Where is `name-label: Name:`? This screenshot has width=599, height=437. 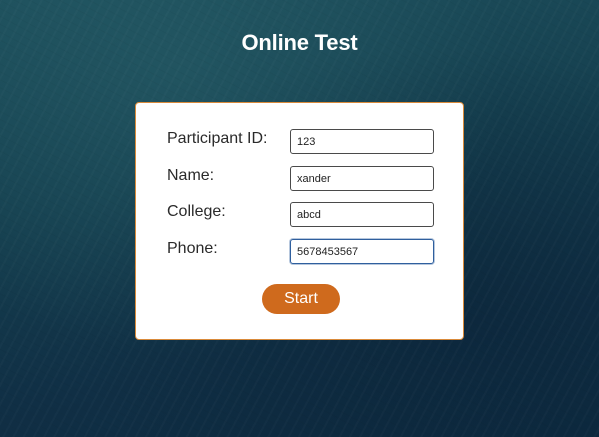
name-label: Name: is located at coordinates (191, 175).